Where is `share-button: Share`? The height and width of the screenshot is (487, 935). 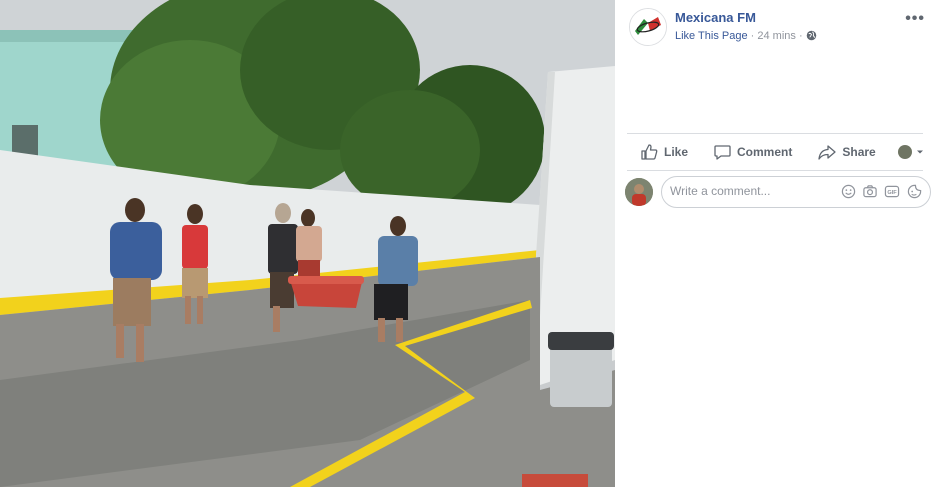
share-button: Share is located at coordinates (847, 152).